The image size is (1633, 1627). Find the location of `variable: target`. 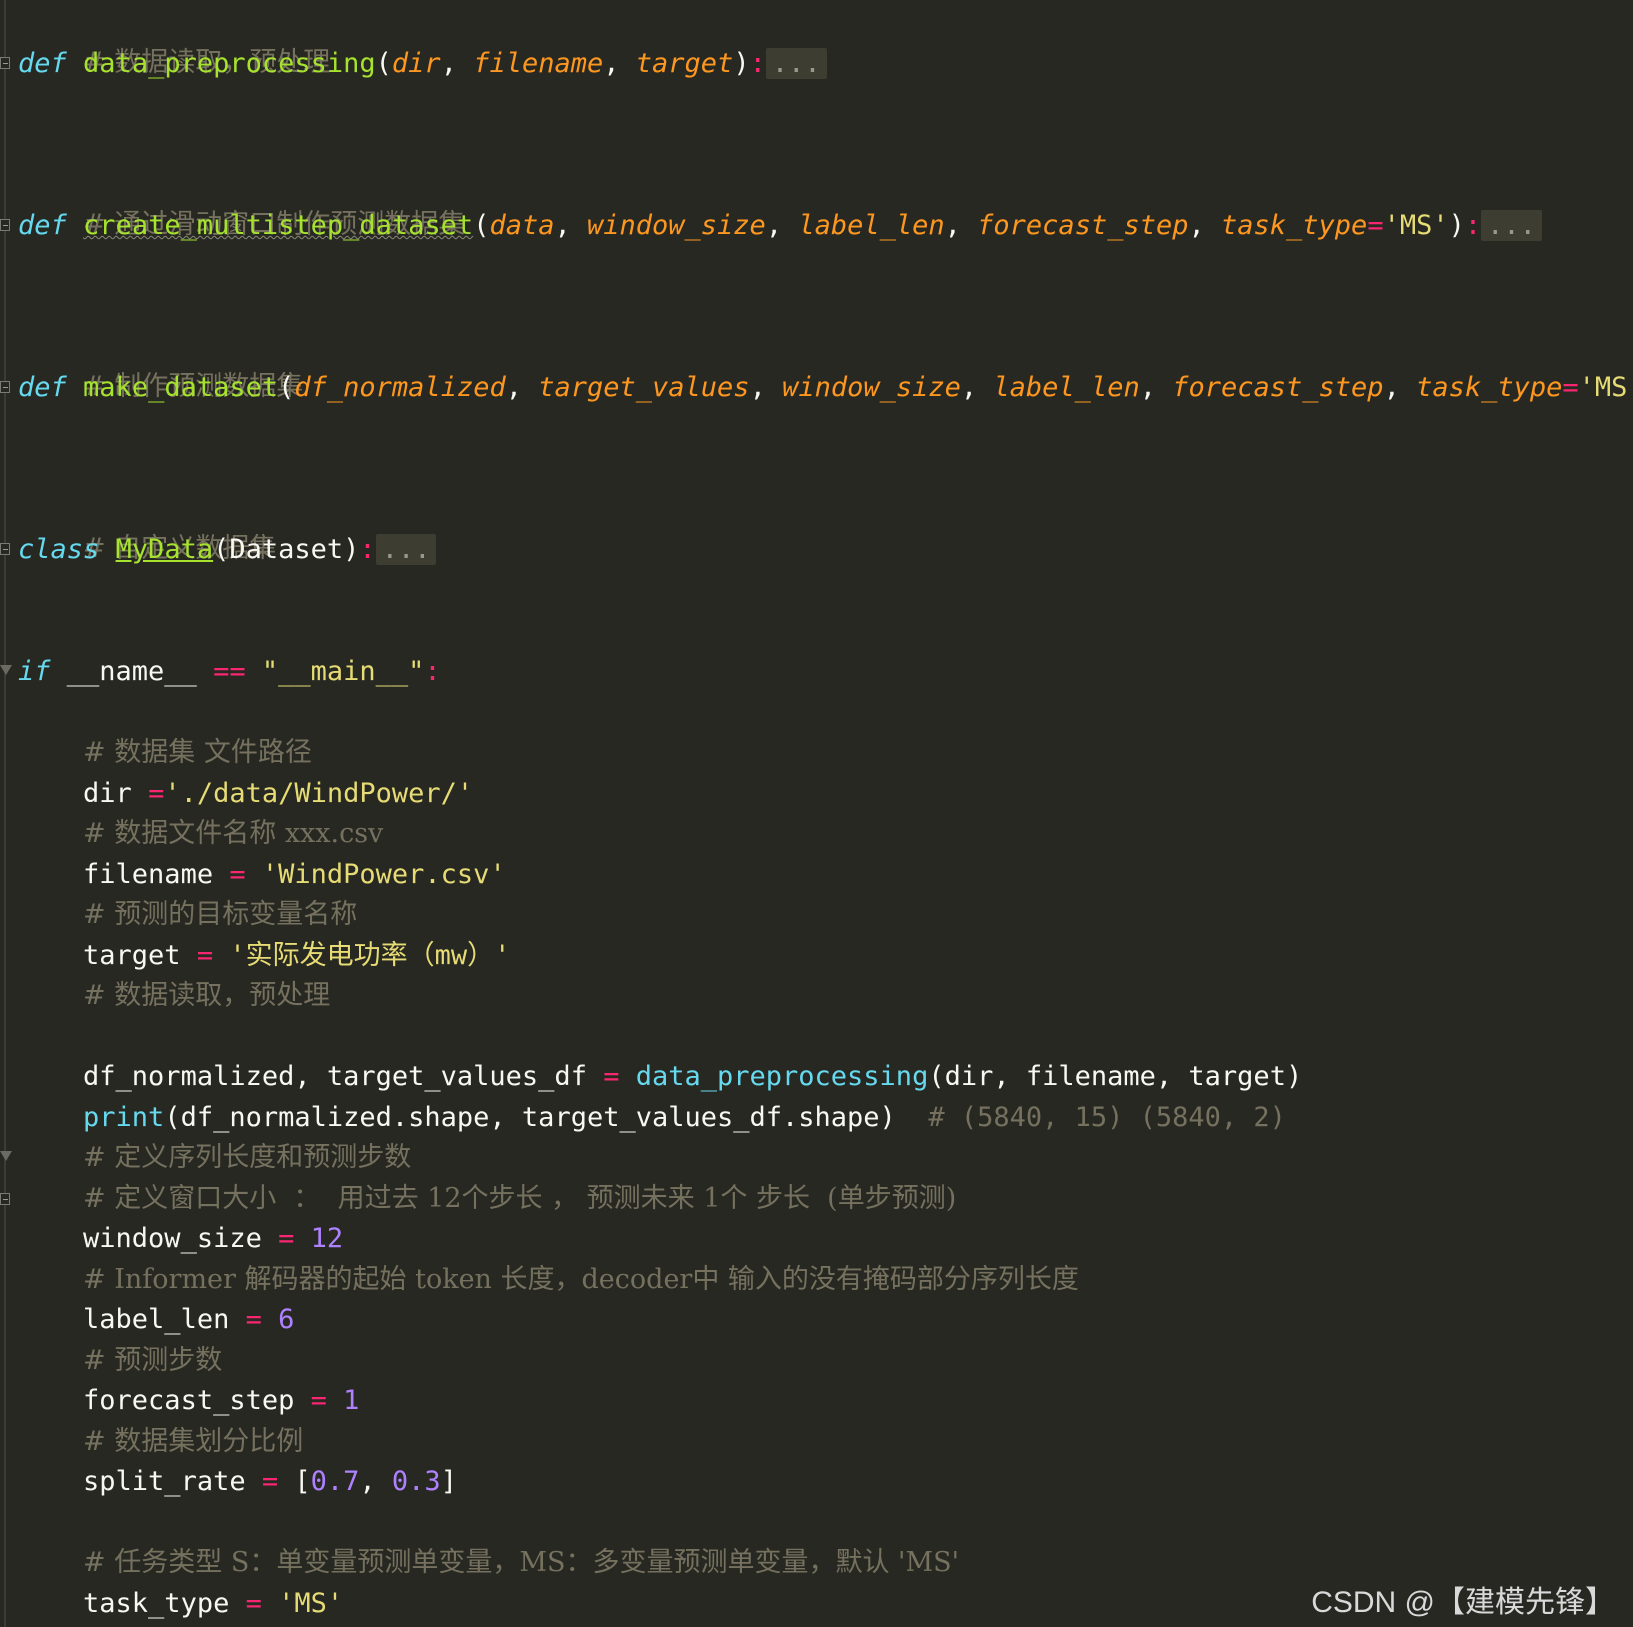

variable: target is located at coordinates (140, 955).